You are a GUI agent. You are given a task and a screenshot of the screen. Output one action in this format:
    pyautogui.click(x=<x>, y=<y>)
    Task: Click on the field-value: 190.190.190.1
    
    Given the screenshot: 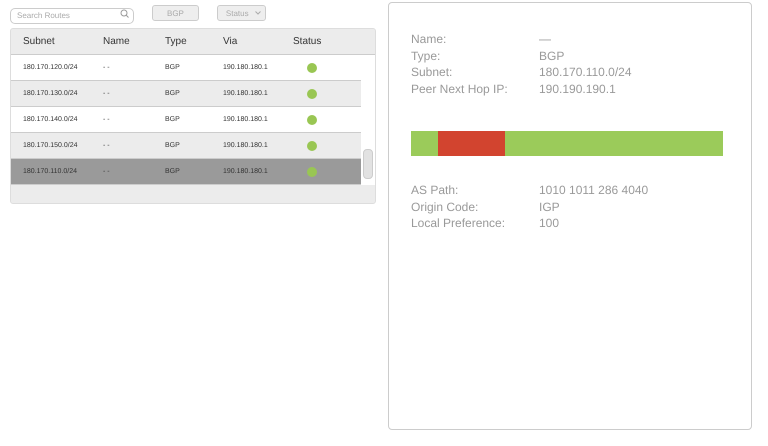 What is the action you would take?
    pyautogui.click(x=578, y=88)
    